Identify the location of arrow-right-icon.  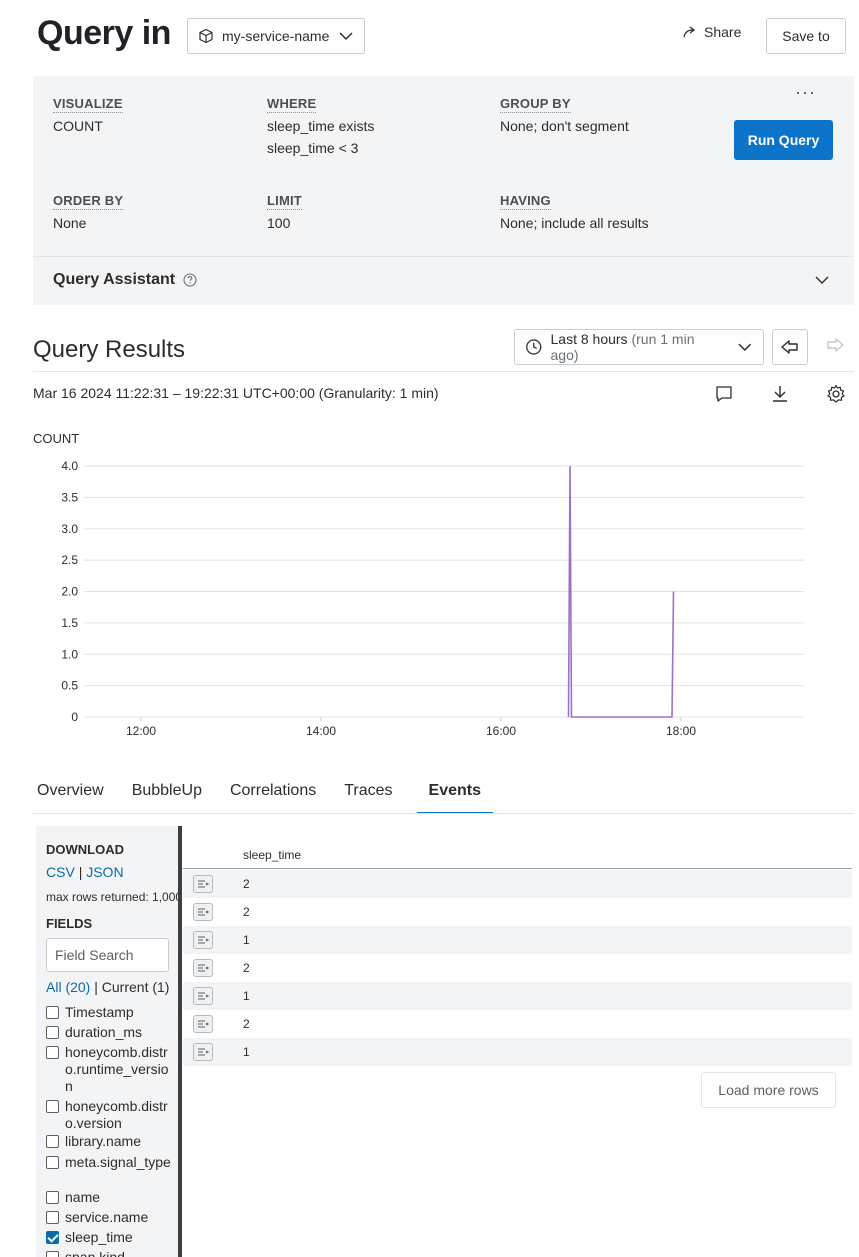
(835, 345).